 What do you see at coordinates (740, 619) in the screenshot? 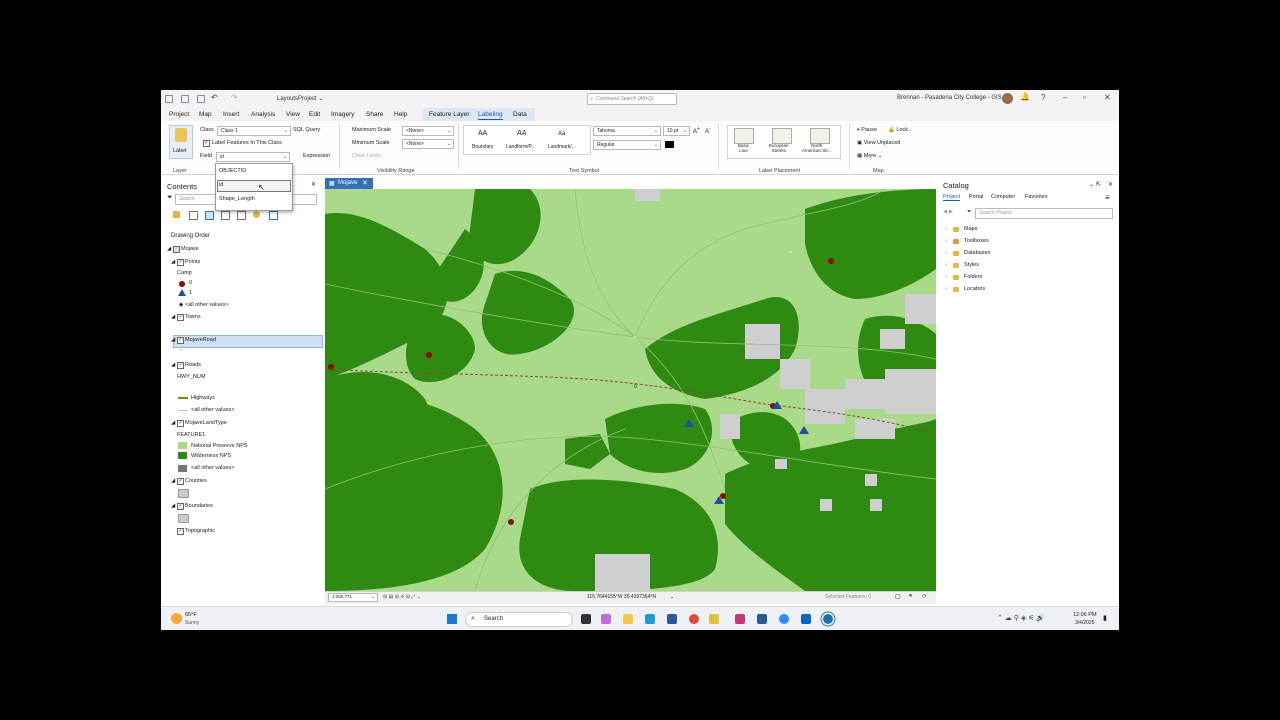
I see `app-icon` at bounding box center [740, 619].